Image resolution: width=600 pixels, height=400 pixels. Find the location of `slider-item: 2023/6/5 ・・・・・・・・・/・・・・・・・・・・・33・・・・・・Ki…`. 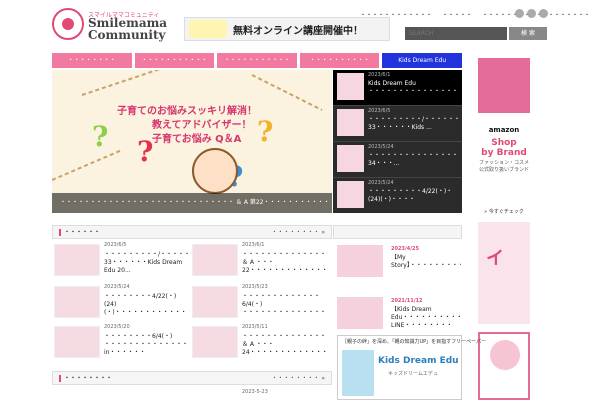

slider-item: 2023/6/5 ・・・・・・・・・/・・・・・・・・・・・33・・・・・・Ki… is located at coordinates (397, 124).